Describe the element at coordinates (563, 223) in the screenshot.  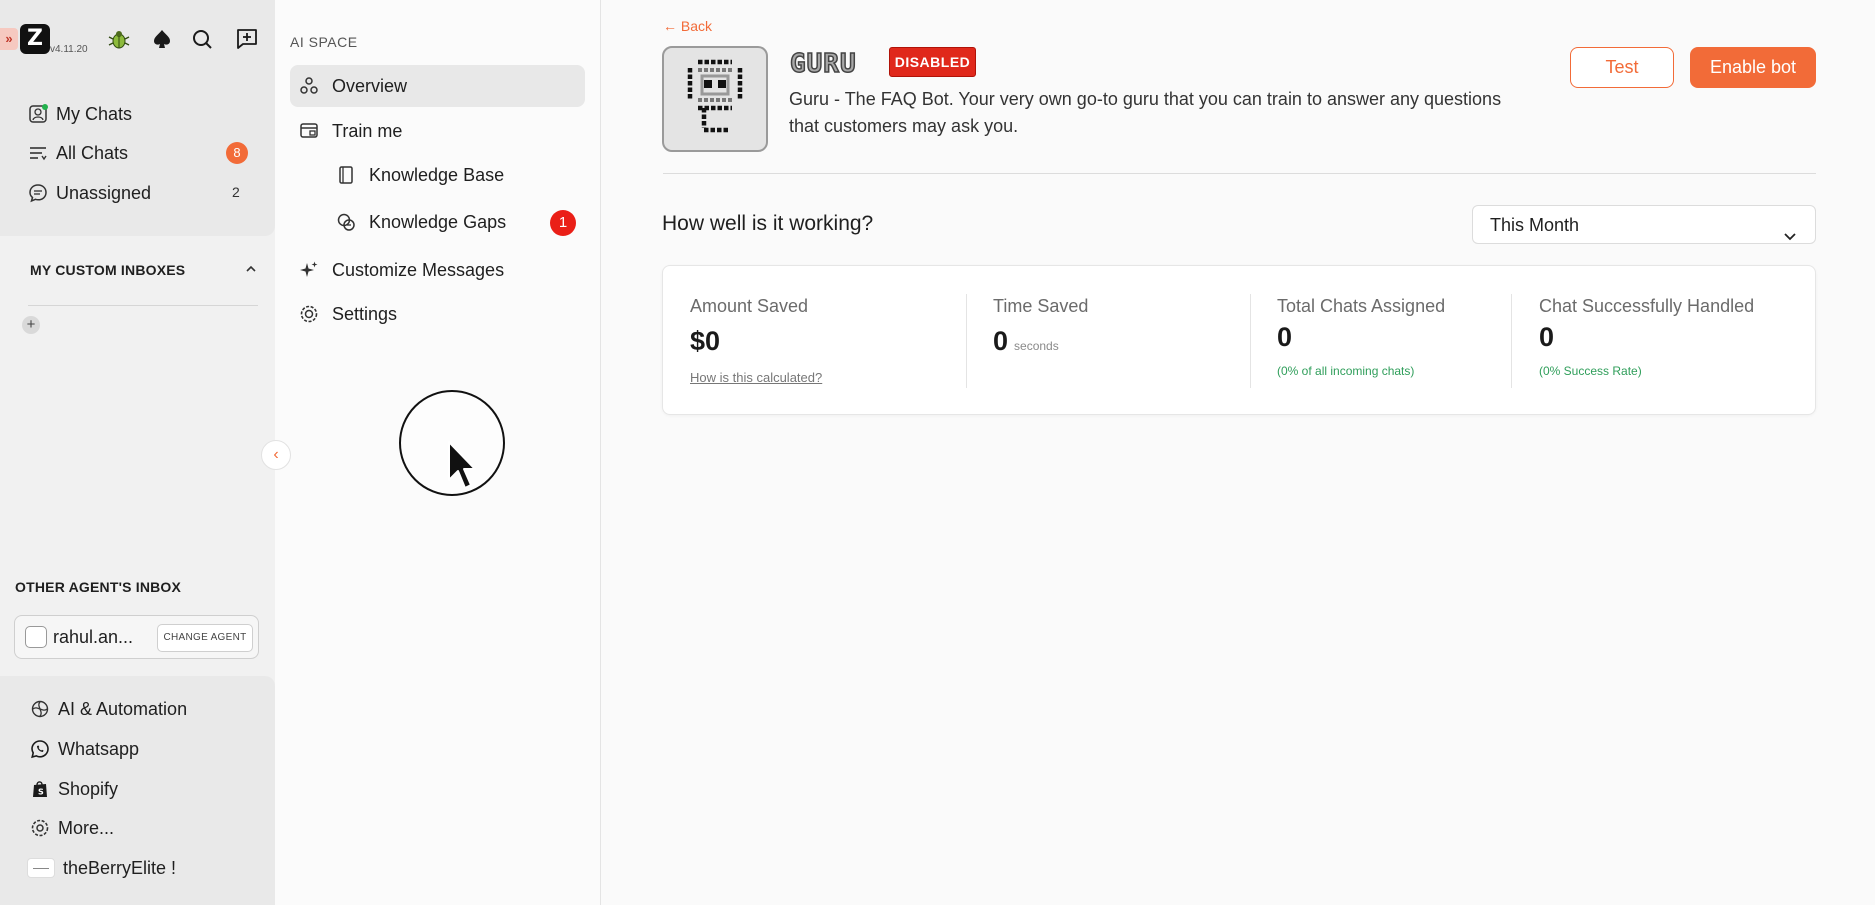
I see `knowledge-gaps-badge: 1` at that location.